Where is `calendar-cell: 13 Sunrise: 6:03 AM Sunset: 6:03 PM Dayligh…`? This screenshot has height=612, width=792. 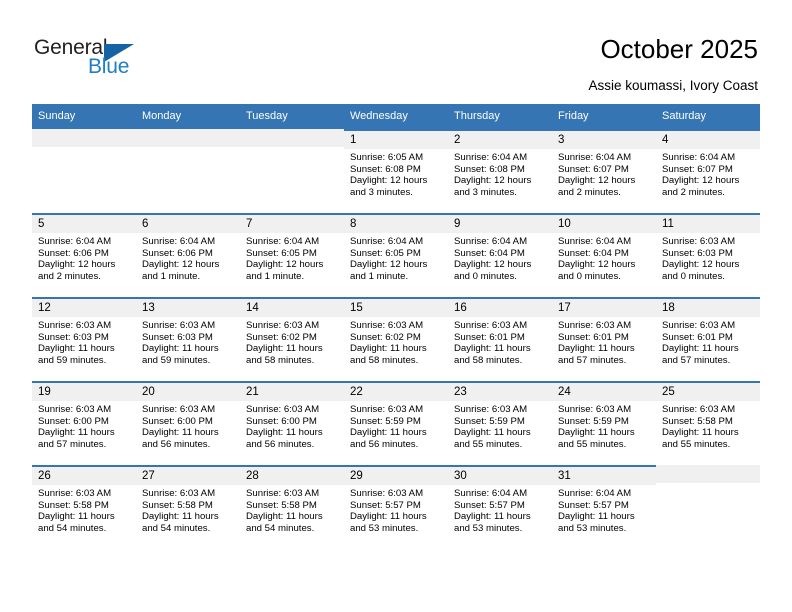
calendar-cell: 13 Sunrise: 6:03 AM Sunset: 6:03 PM Dayligh… is located at coordinates (188, 339).